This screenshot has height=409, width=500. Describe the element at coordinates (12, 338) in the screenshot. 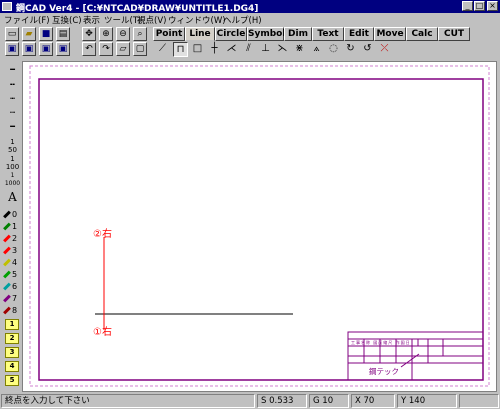

I see `layer-2: 2` at that location.